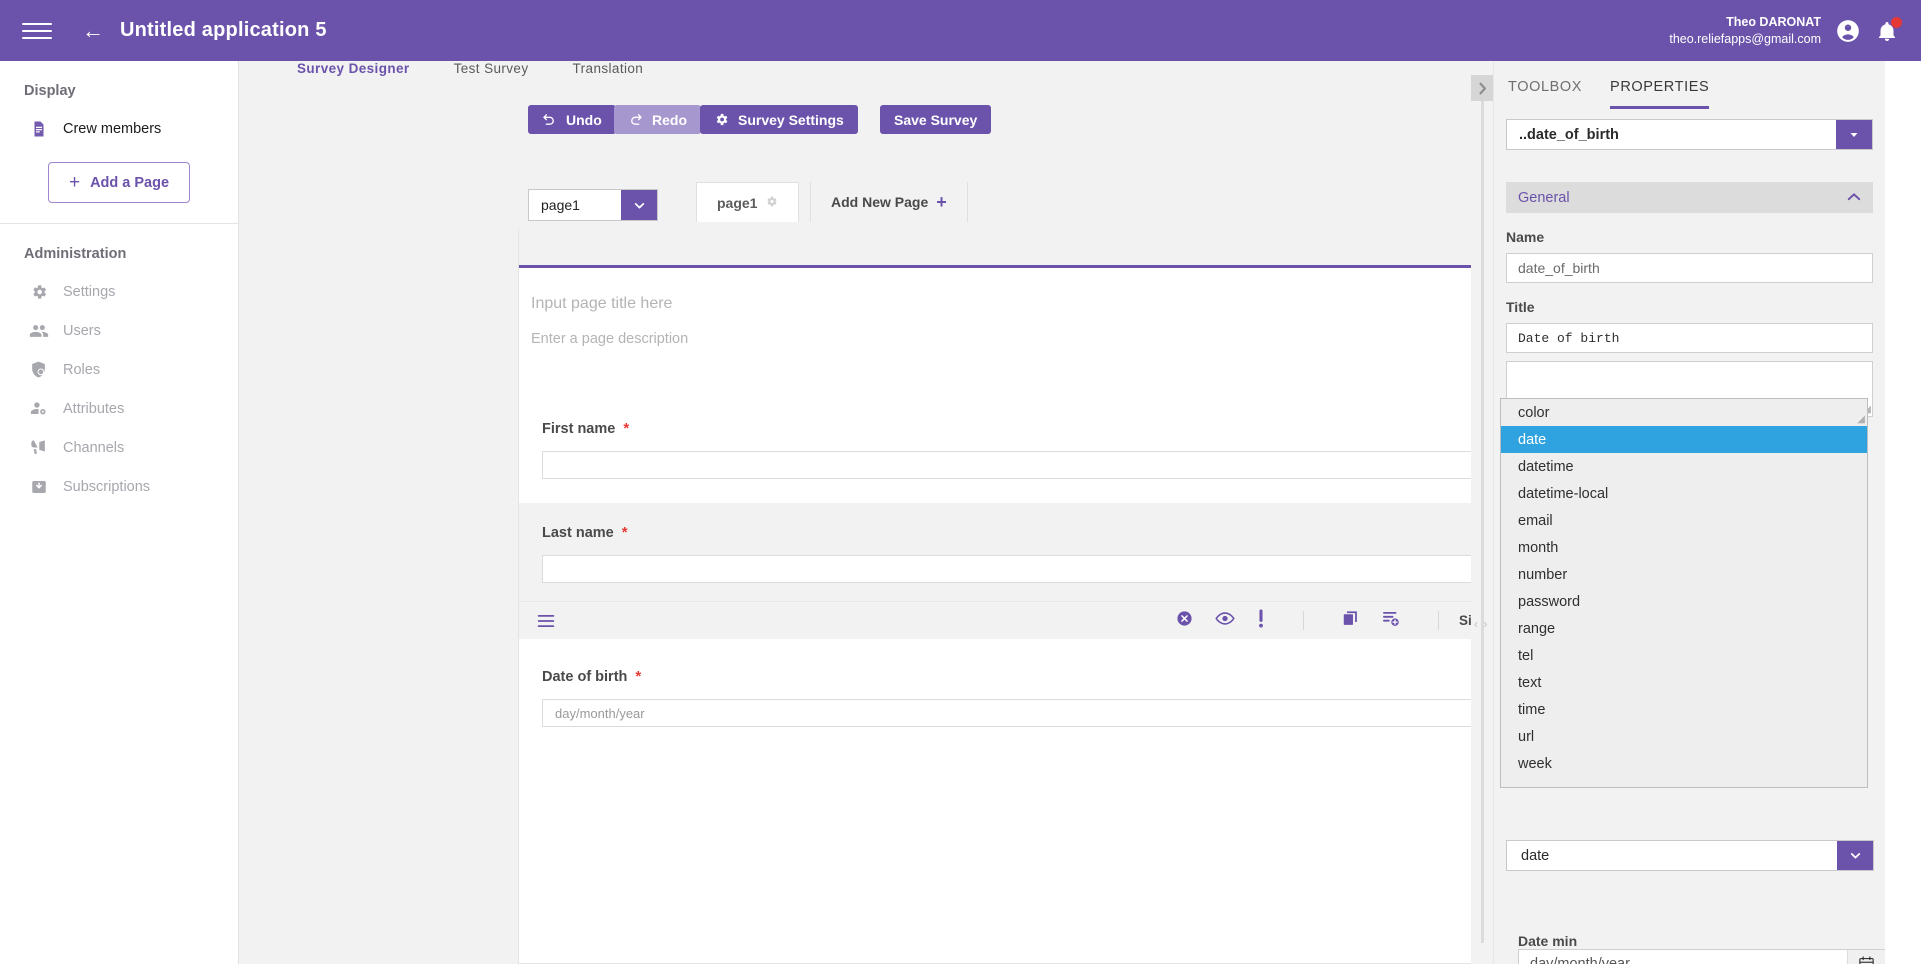 This screenshot has height=964, width=1921. Describe the element at coordinates (1303, 620) in the screenshot. I see `toolbar-separator` at that location.